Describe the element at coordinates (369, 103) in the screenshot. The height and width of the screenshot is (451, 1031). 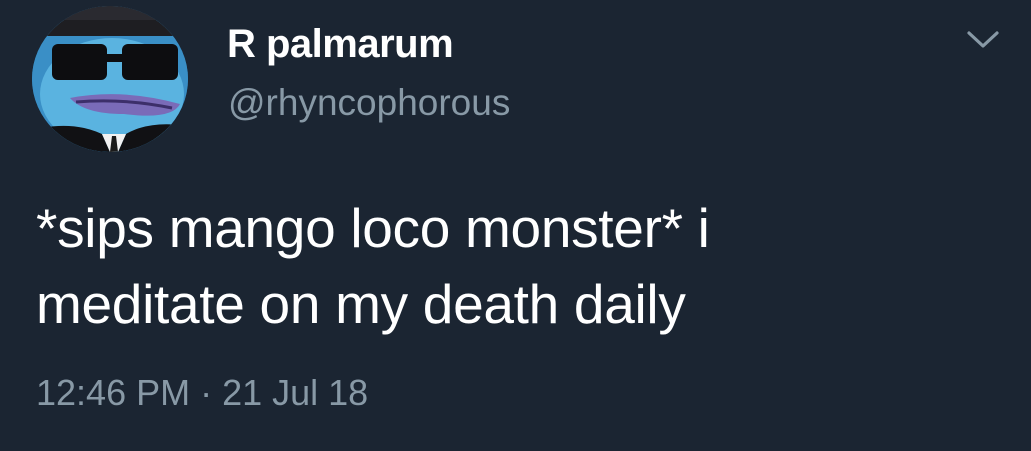
I see `user-handle: @rhyncophorous` at that location.